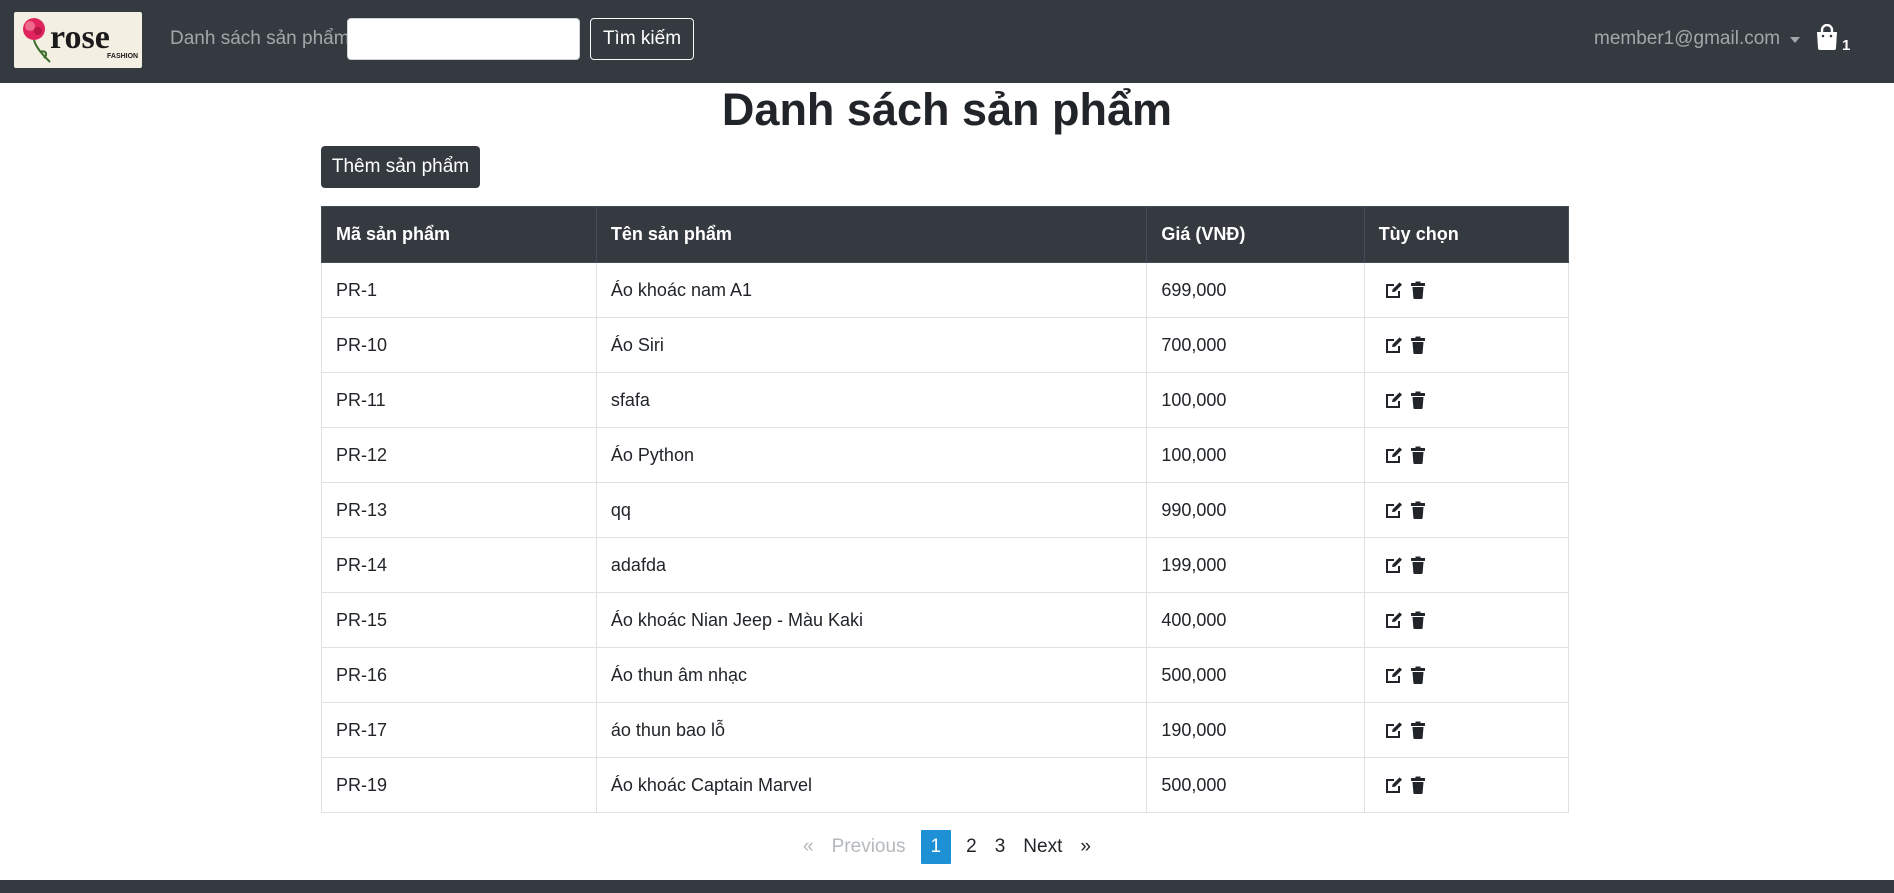 The width and height of the screenshot is (1894, 893). What do you see at coordinates (459, 730) in the screenshot?
I see `product-code: PR-17` at bounding box center [459, 730].